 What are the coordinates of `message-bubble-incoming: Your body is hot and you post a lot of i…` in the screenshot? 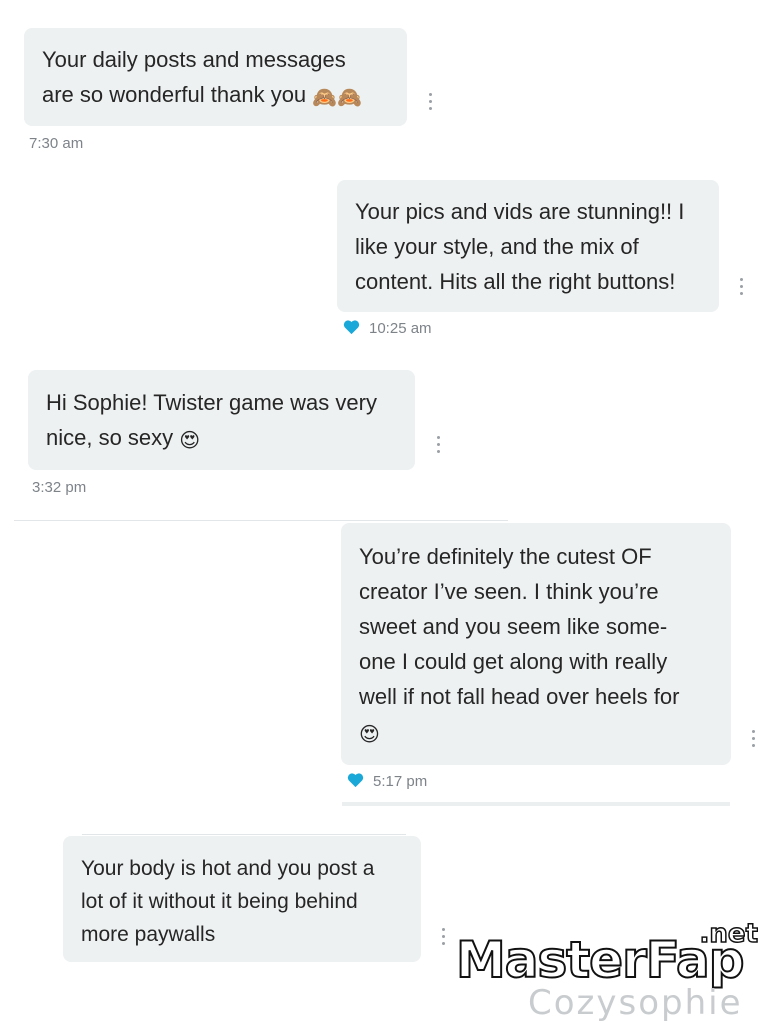 It's located at (242, 899).